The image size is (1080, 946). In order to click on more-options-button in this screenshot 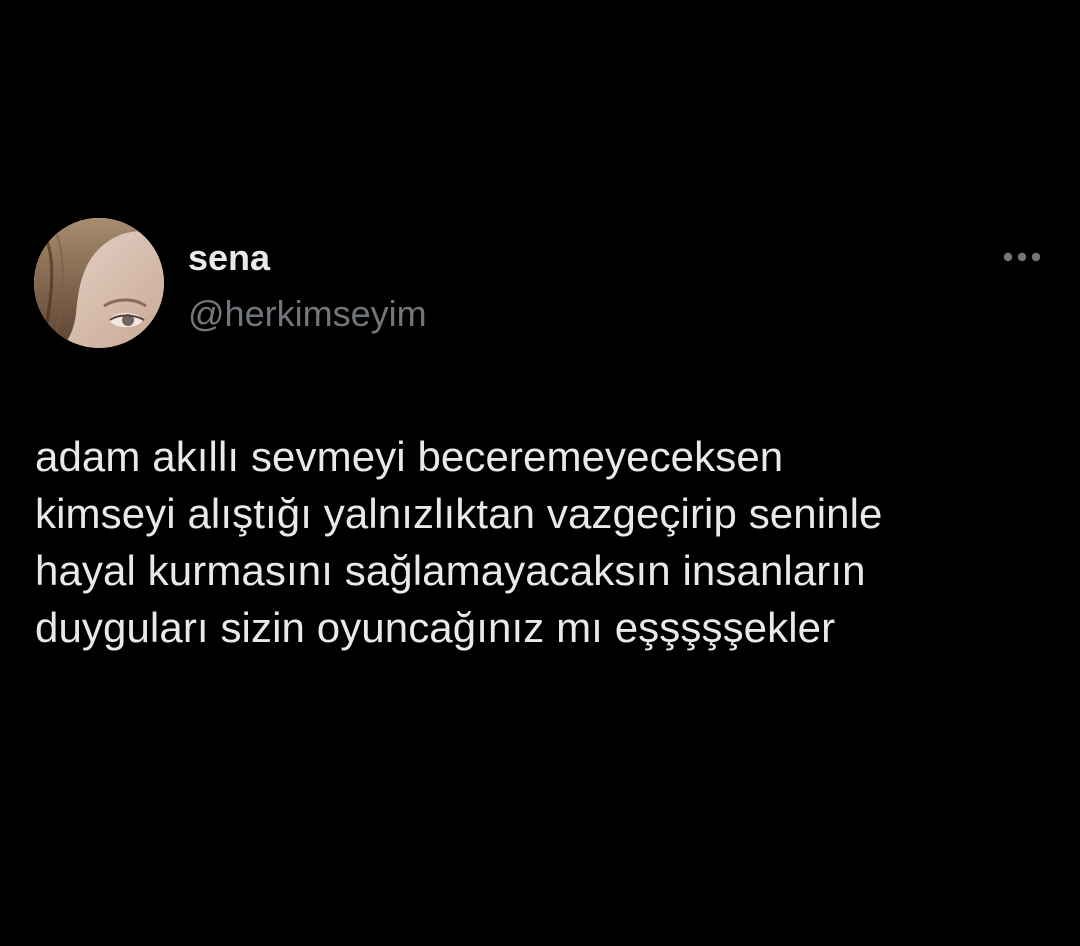, I will do `click(1022, 257)`.